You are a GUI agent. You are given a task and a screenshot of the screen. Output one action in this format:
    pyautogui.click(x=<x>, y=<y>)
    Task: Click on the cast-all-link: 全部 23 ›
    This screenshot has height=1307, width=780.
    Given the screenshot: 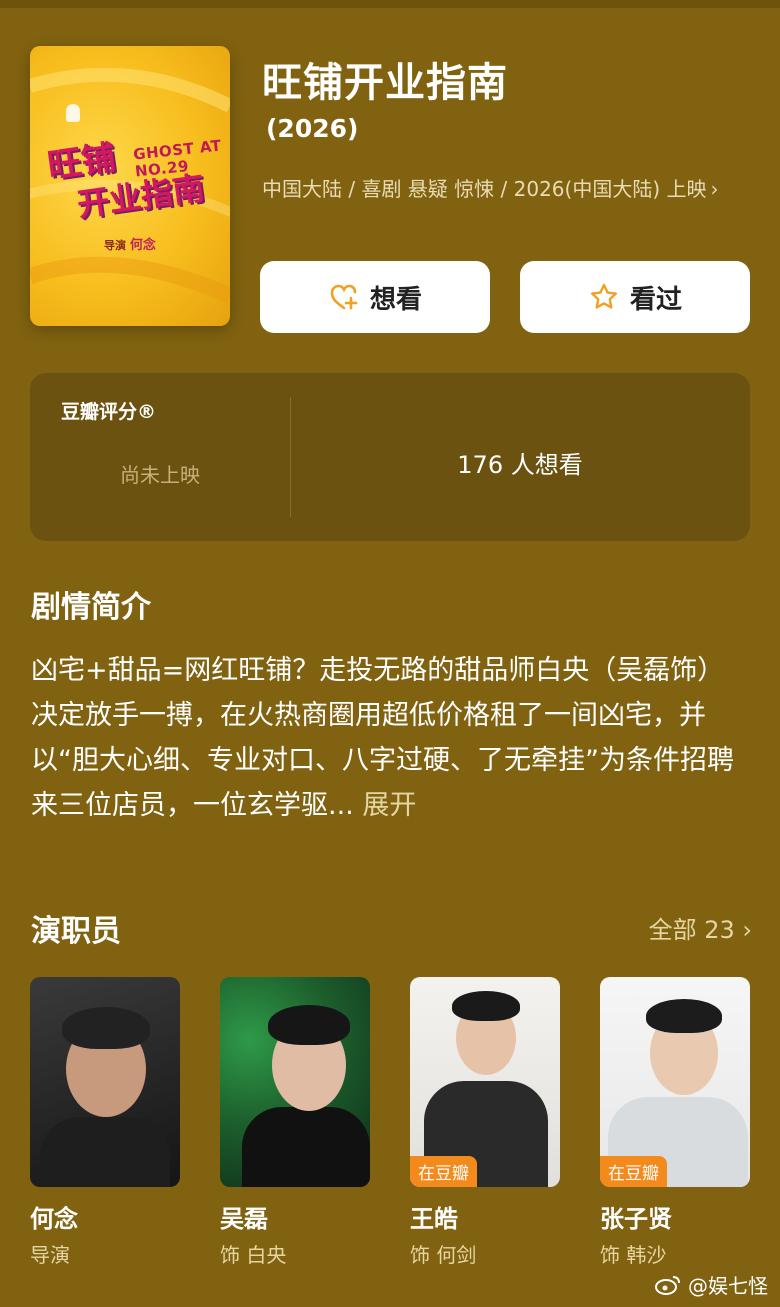 What is the action you would take?
    pyautogui.click(x=700, y=927)
    